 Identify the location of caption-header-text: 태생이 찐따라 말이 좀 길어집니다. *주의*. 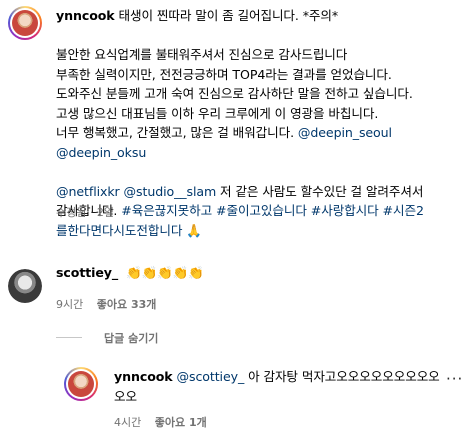
(228, 15).